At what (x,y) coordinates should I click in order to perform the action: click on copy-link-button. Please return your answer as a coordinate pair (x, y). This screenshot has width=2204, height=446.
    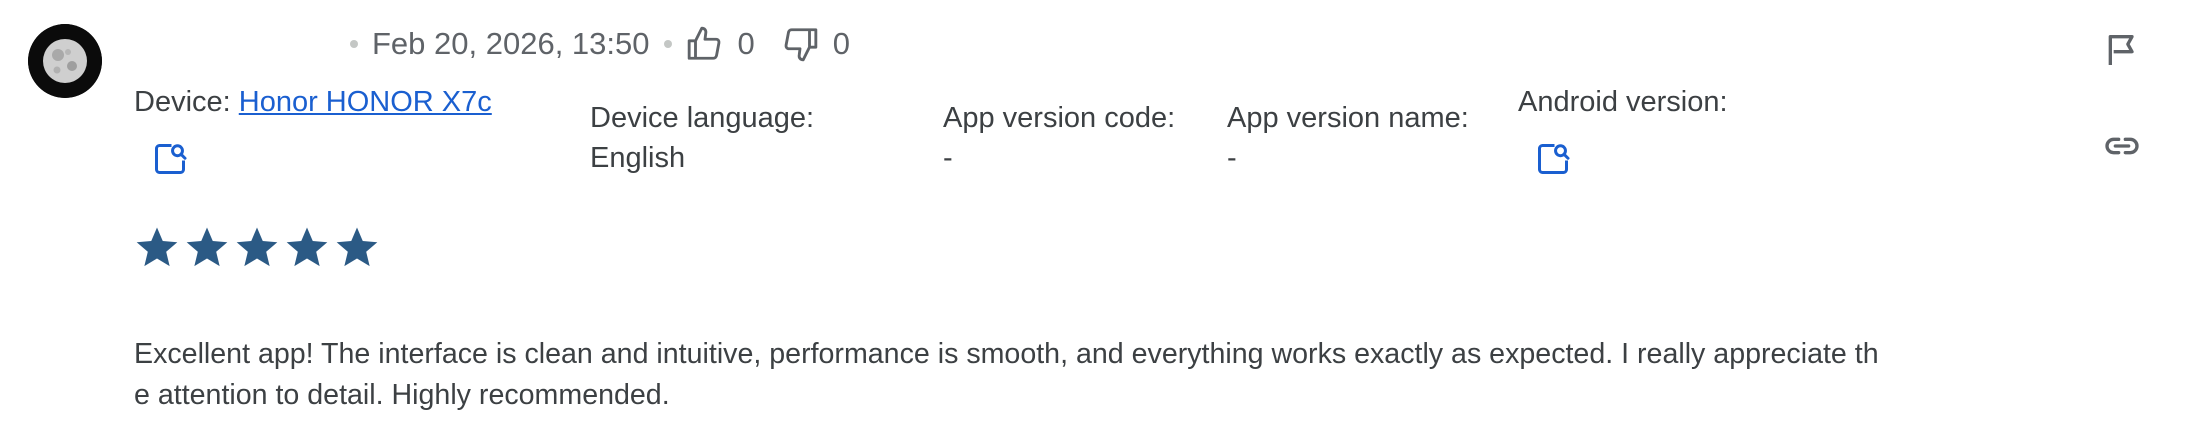
    Looking at the image, I should click on (2122, 146).